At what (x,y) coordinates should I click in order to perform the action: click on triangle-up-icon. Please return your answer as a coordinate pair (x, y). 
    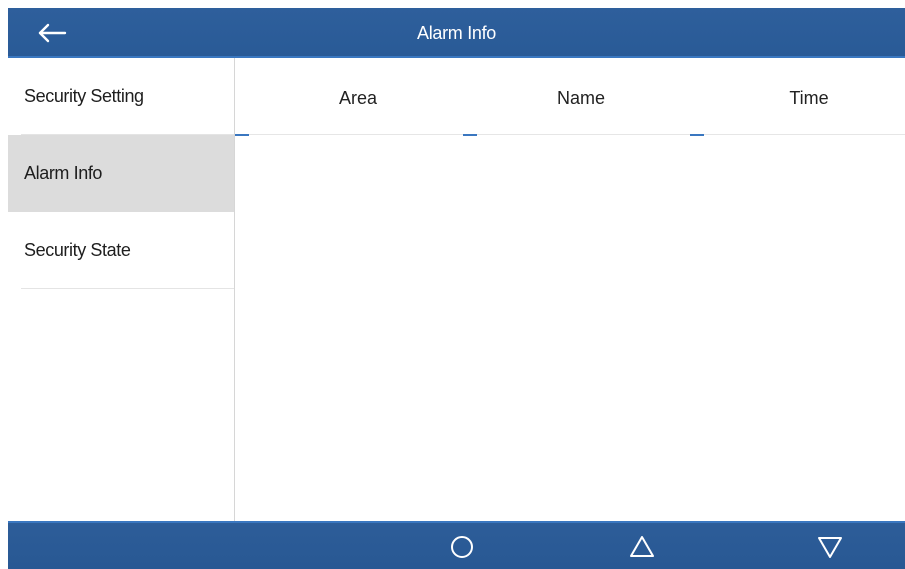
    Looking at the image, I should click on (642, 546).